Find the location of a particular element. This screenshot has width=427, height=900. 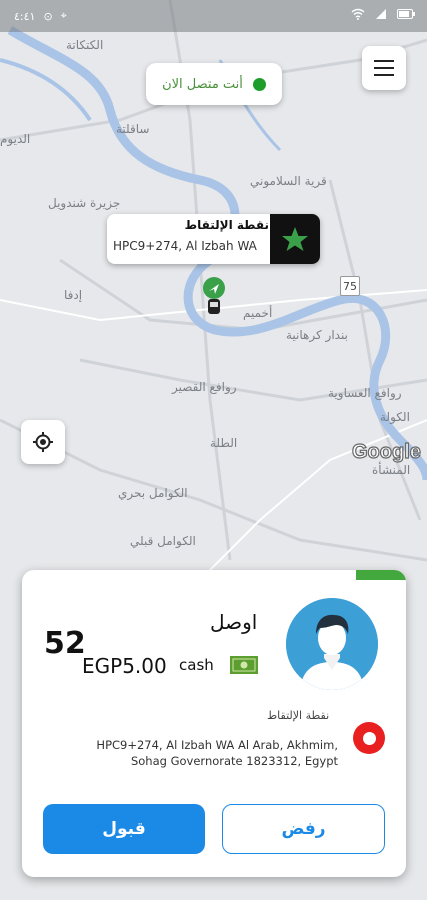

map-label: الكوامل بحري is located at coordinates (153, 493).